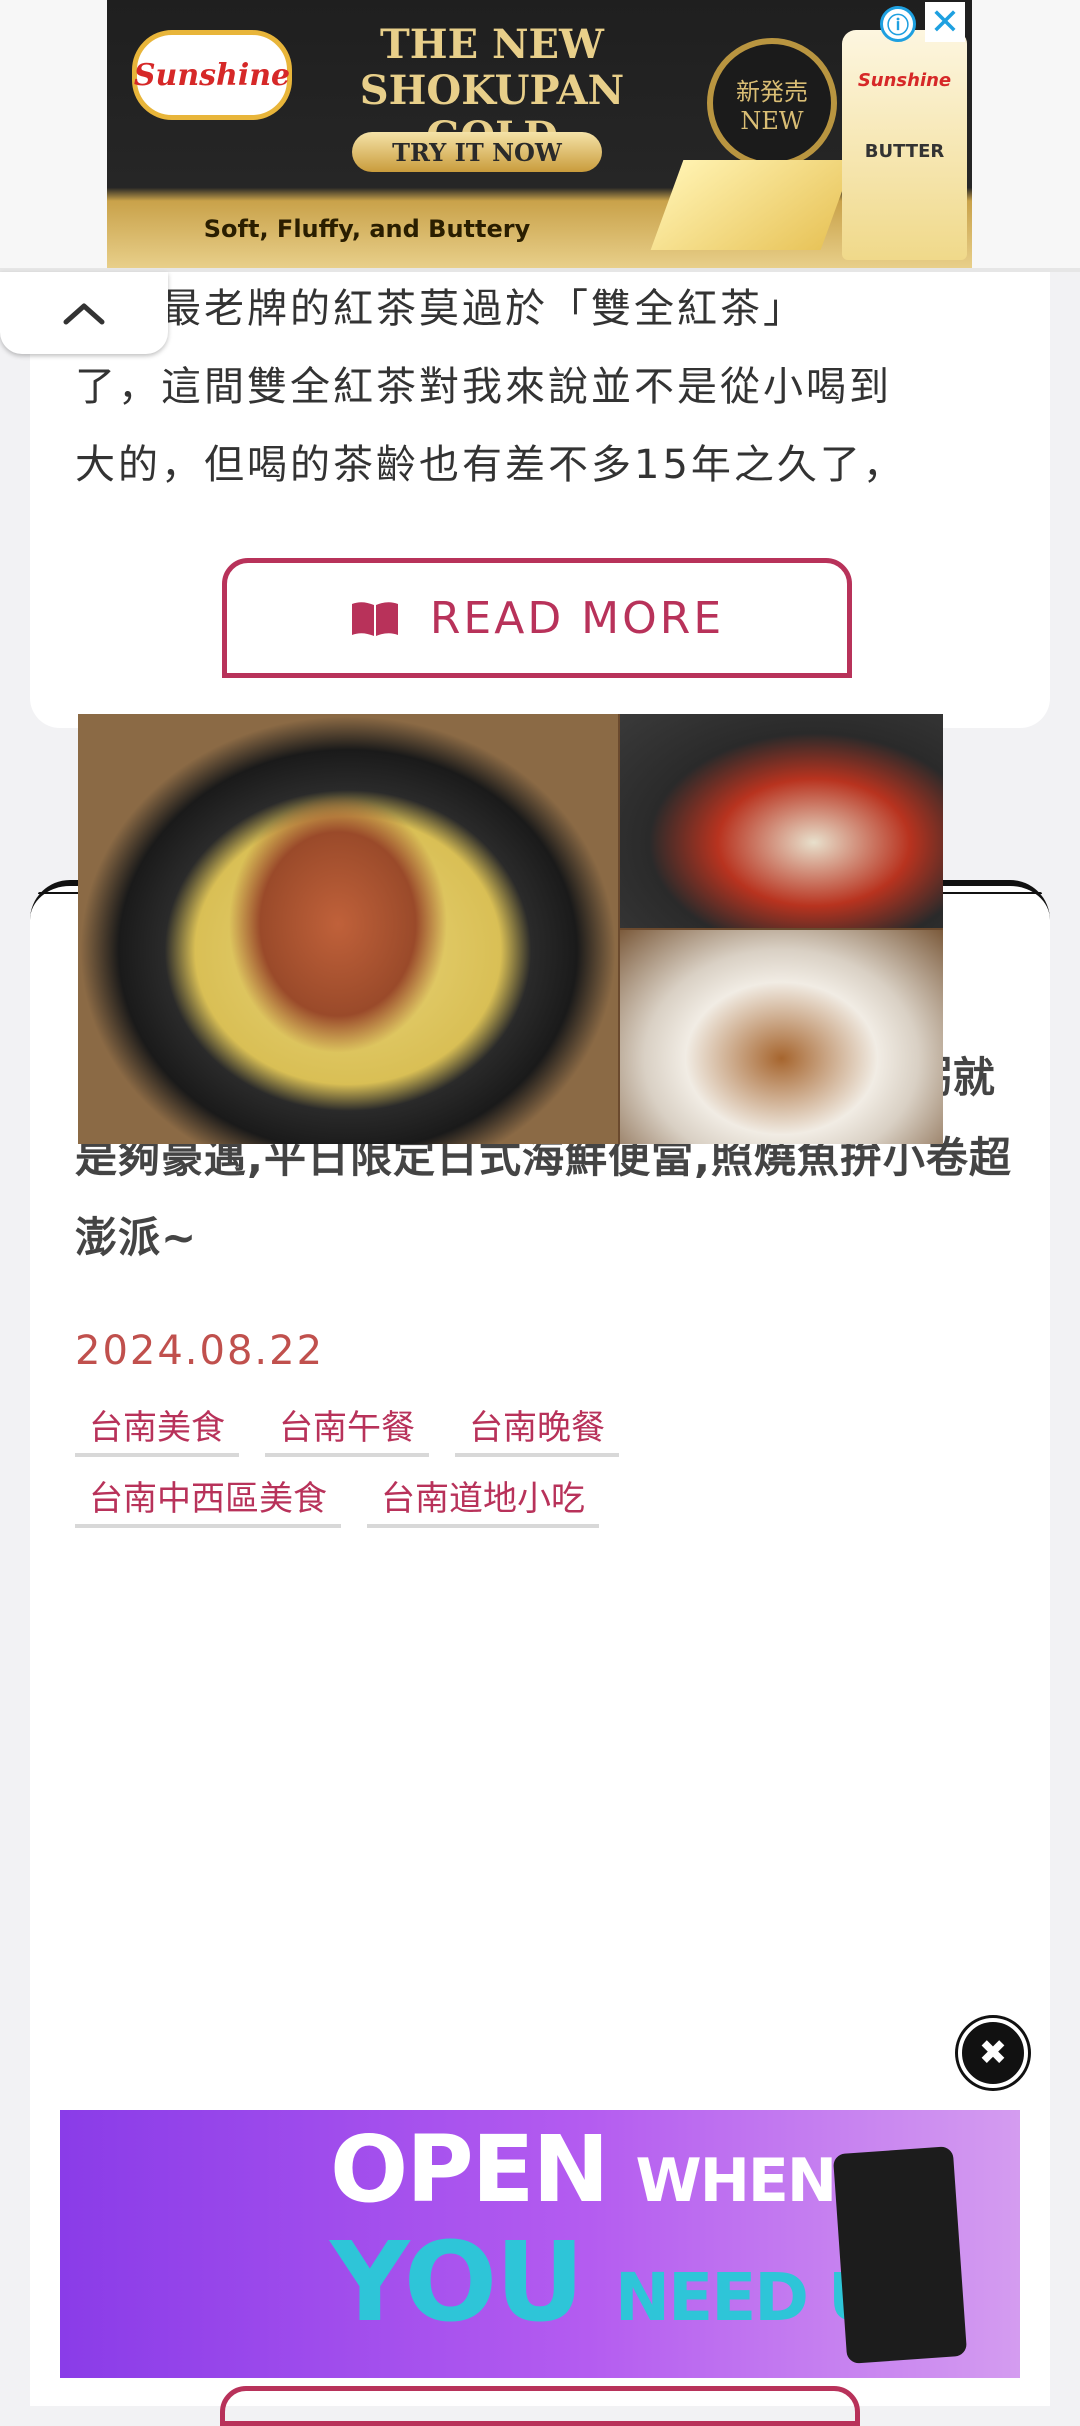 The height and width of the screenshot is (2426, 1080). I want to click on bottom-banner-ad: OPEN WHEN YOU NEED US, so click(540, 2244).